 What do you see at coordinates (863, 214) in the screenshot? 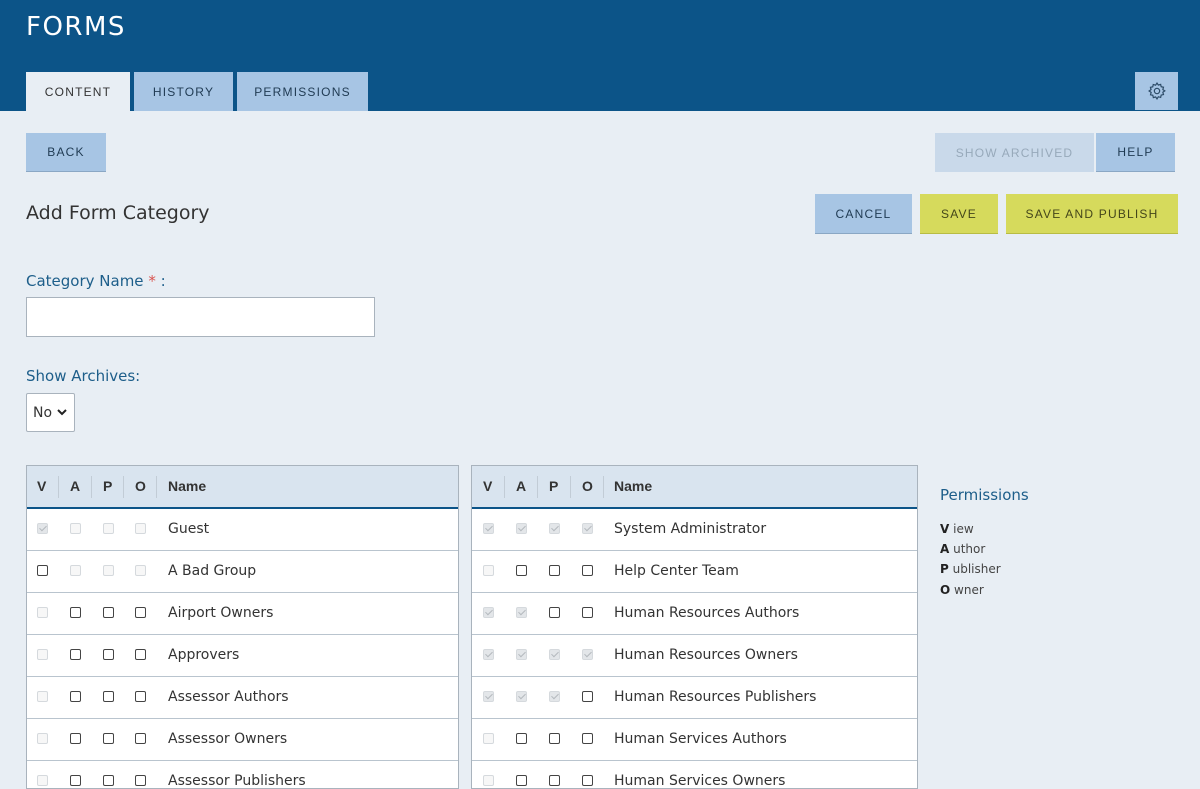
I see `cancel-button: CANCEL` at bounding box center [863, 214].